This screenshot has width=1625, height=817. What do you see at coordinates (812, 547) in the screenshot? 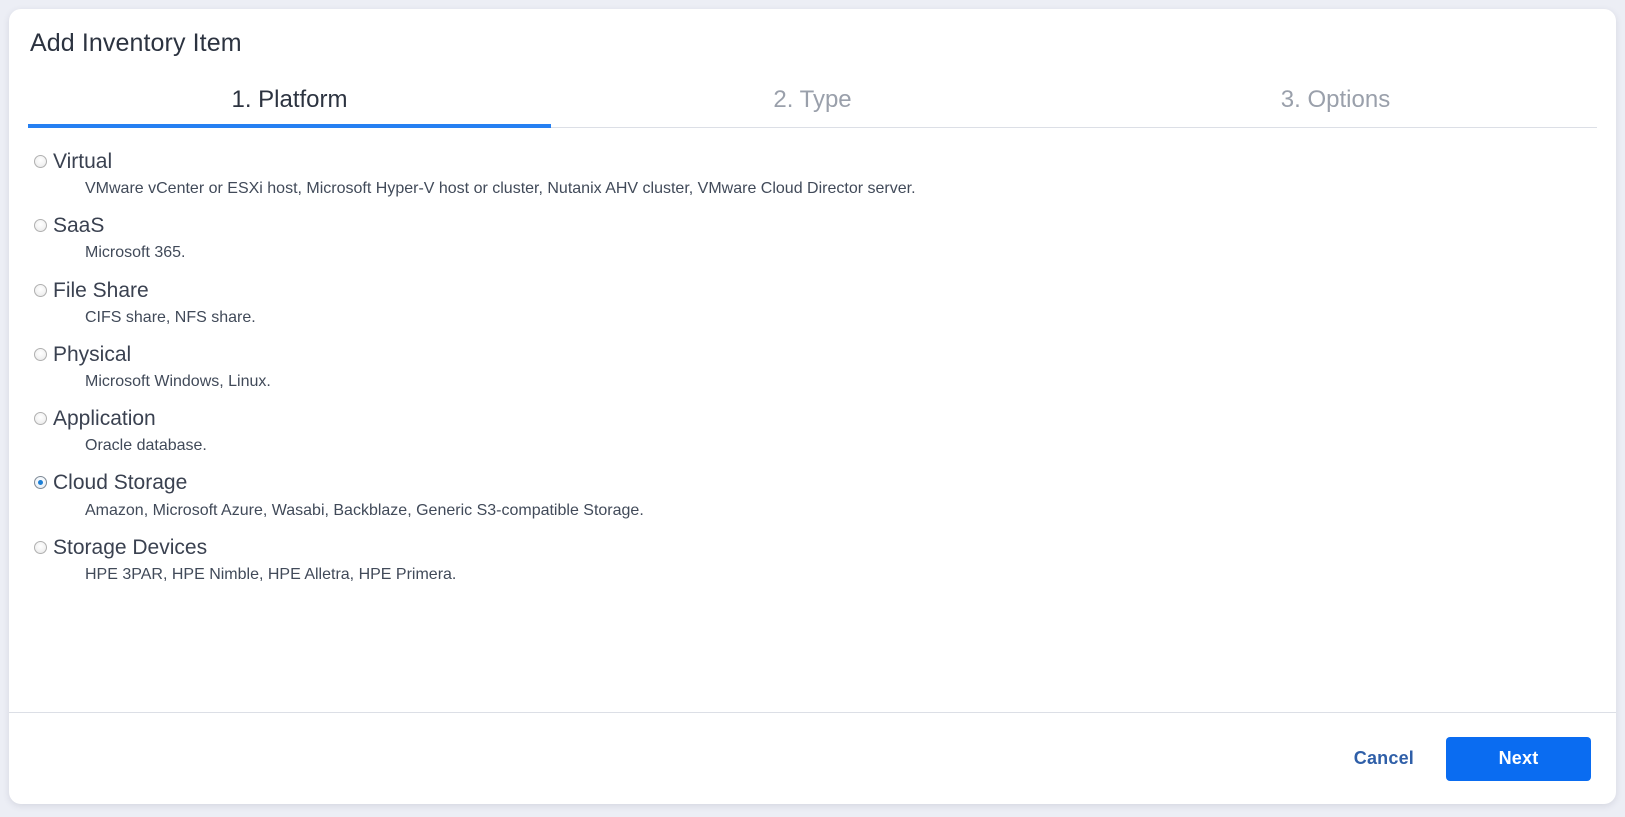
I see `option-head: Storage Devices` at bounding box center [812, 547].